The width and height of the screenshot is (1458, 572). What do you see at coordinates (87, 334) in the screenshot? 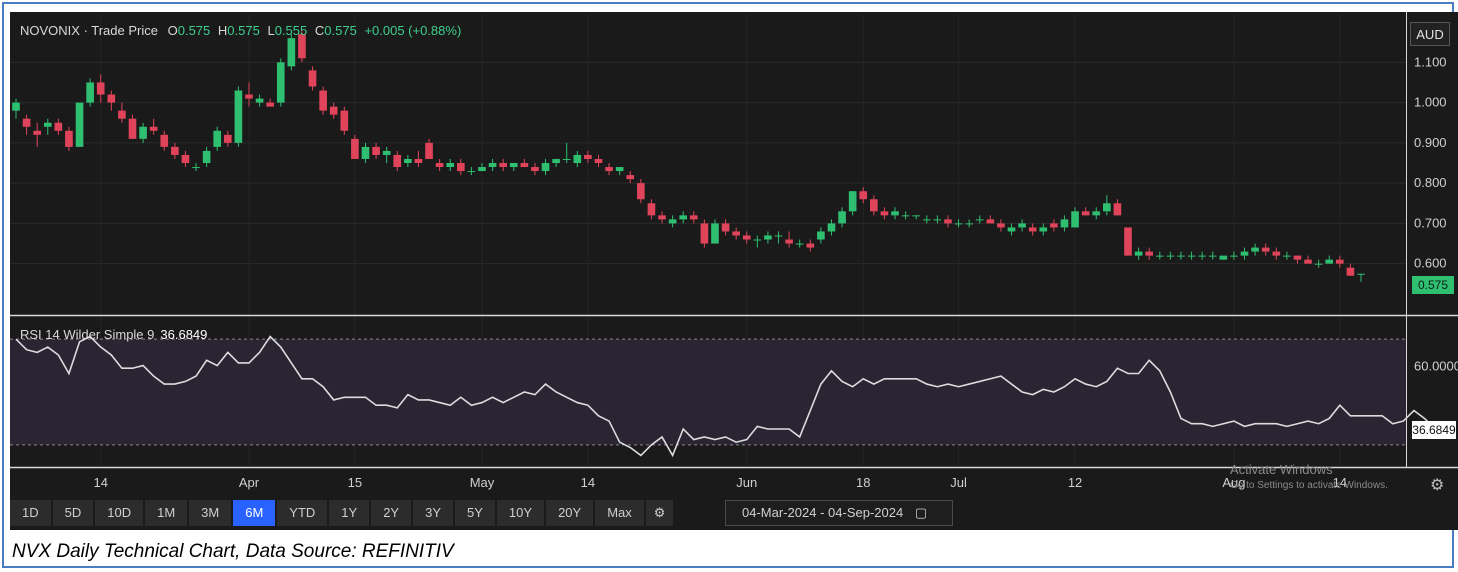
I see `rsi-label: RSI 14 Wilder Simple 9` at bounding box center [87, 334].